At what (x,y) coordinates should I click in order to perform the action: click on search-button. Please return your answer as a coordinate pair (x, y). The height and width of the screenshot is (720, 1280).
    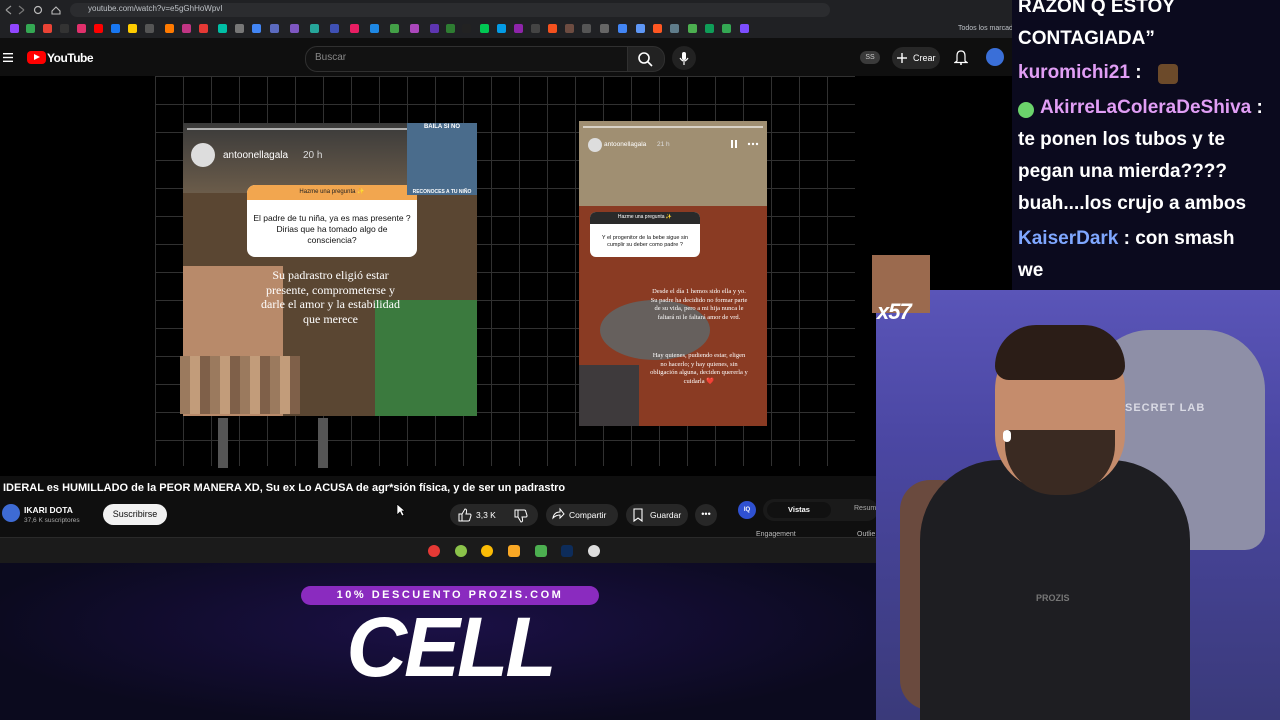
    Looking at the image, I should click on (646, 59).